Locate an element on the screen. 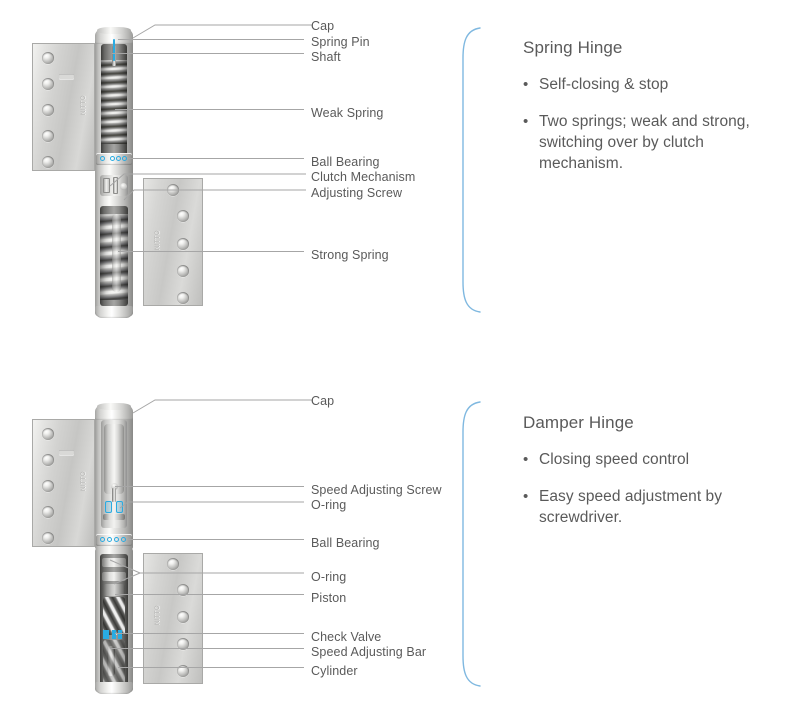  o-ring-marker is located at coordinates (108, 507).